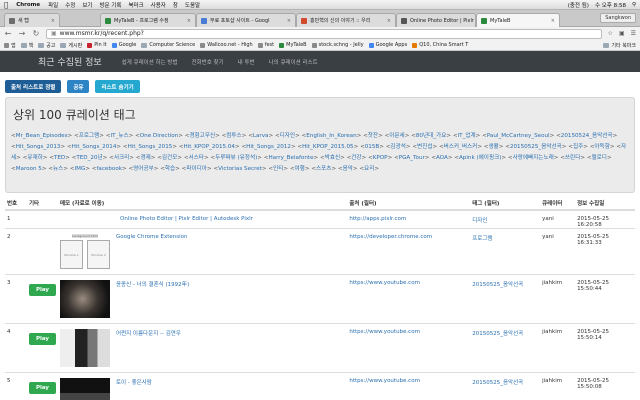 The width and height of the screenshot is (640, 400). Describe the element at coordinates (29, 169) in the screenshot. I see `tag-link: Maroon 5` at that location.